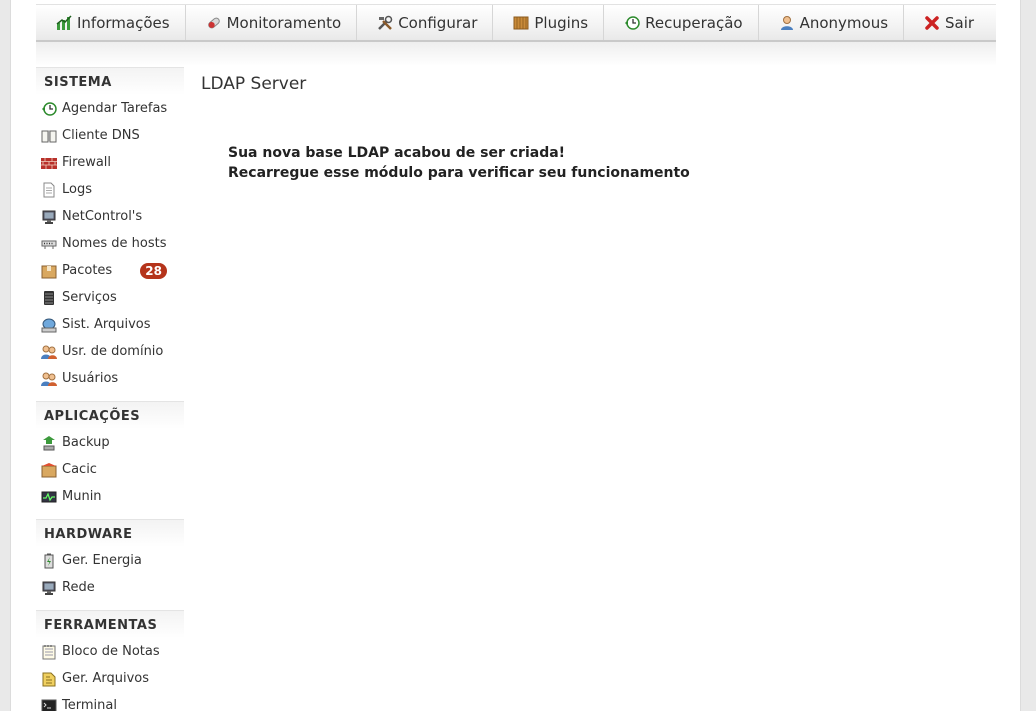 Image resolution: width=1036 pixels, height=711 pixels. I want to click on clock-icon, so click(49, 108).